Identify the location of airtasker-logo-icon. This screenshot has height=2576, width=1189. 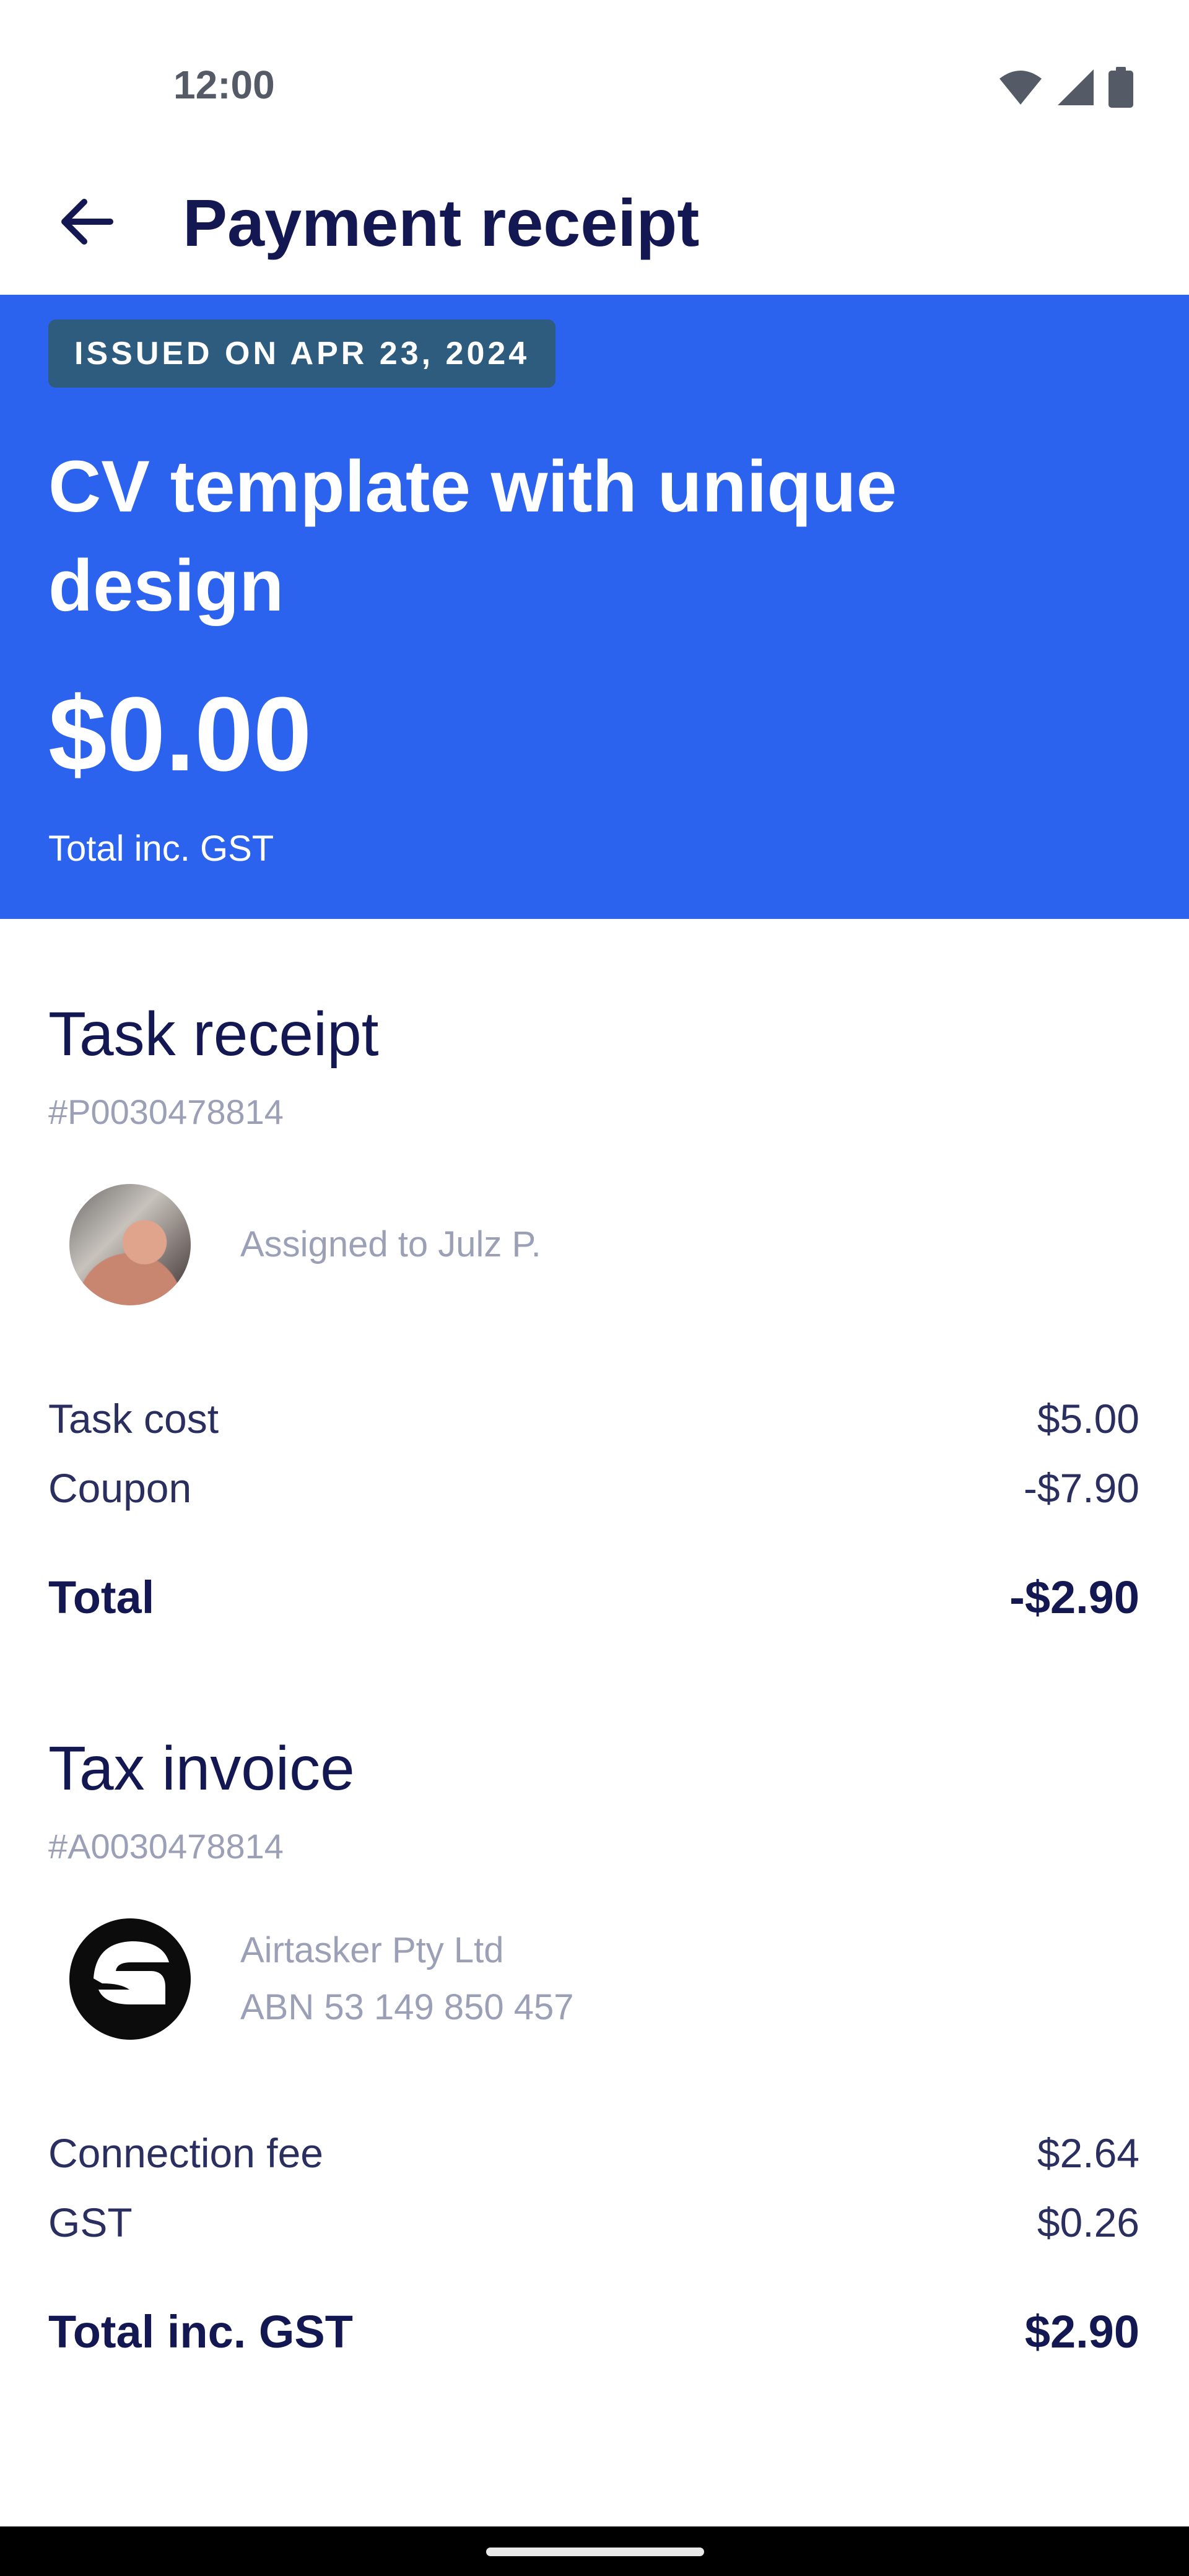
(131, 1972).